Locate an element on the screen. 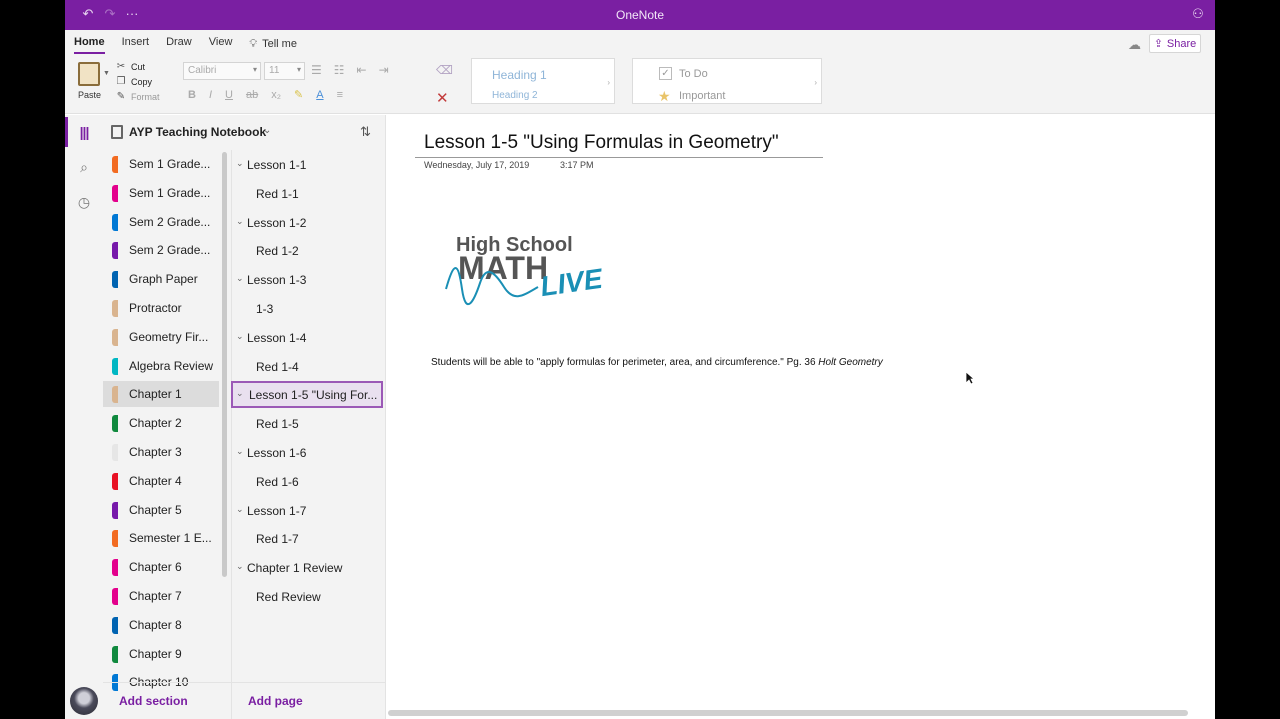 The width and height of the screenshot is (1280, 719). tell-me-button: 💡︎ Tell me is located at coordinates (273, 44).